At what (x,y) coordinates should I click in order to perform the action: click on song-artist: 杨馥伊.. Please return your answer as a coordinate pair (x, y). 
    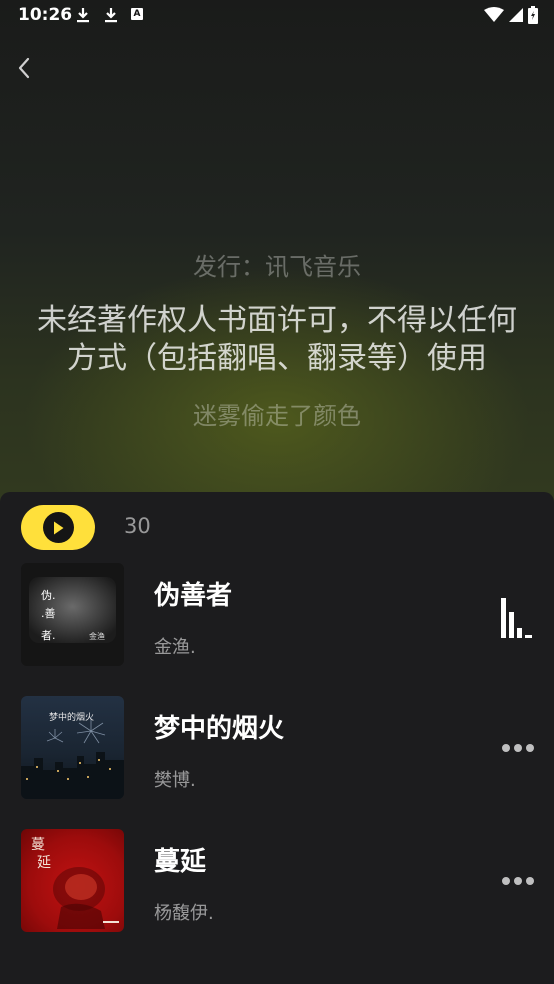
    Looking at the image, I should click on (184, 913).